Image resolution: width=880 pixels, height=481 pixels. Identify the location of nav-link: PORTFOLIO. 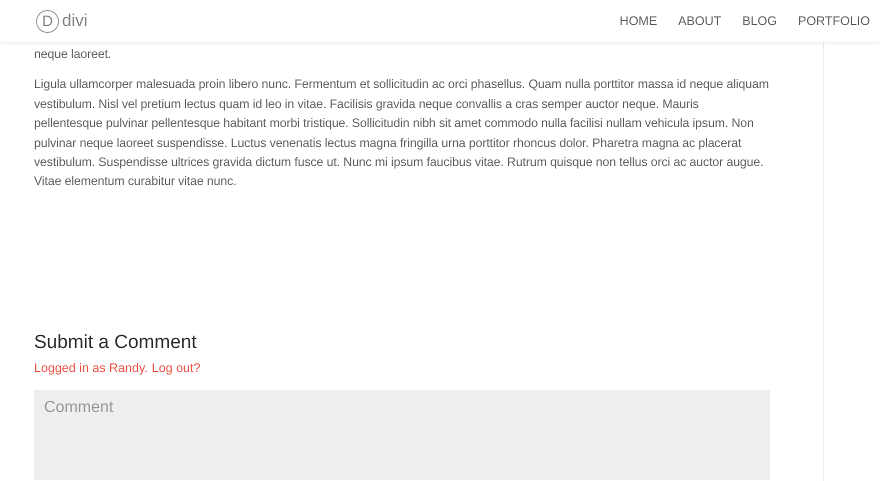
(834, 21).